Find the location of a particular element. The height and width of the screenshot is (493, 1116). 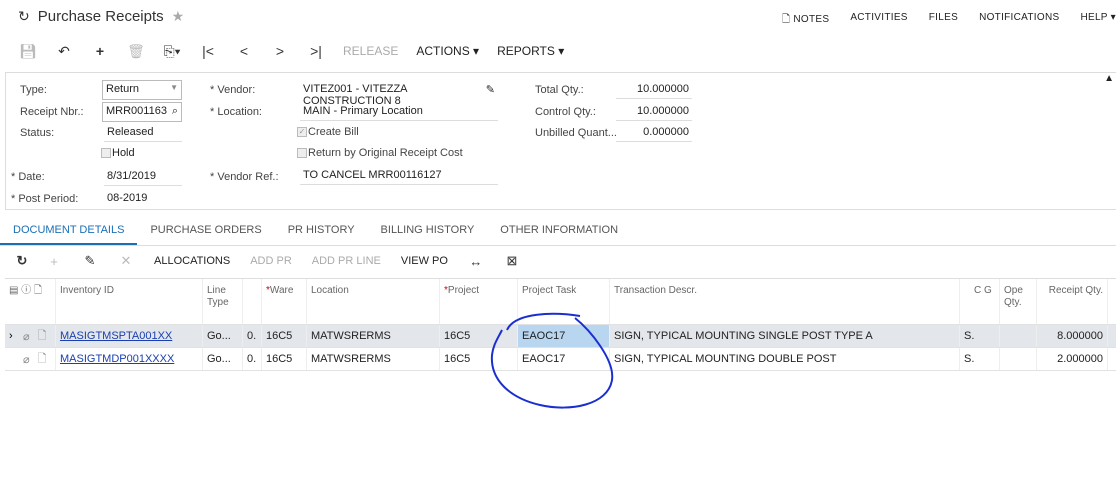

col-unnamed is located at coordinates (252, 301).